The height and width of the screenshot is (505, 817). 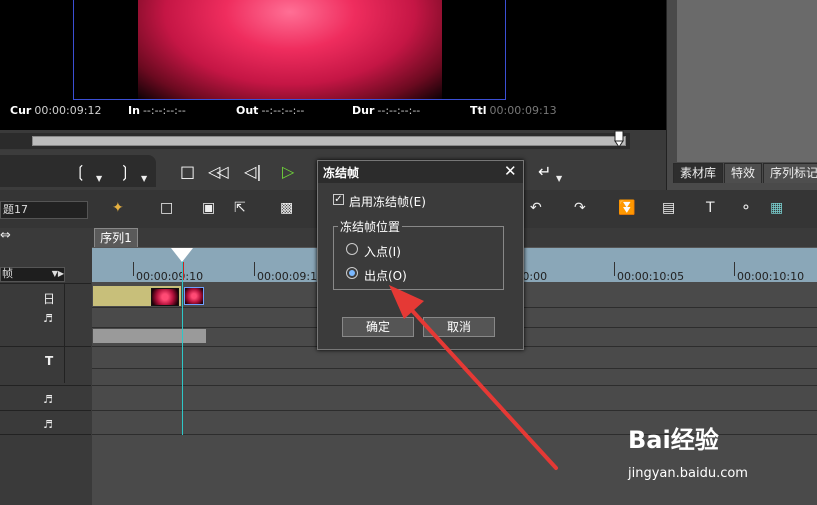 I want to click on watermark: Bai经验 jingyan.baidu.com, so click(x=688, y=450).